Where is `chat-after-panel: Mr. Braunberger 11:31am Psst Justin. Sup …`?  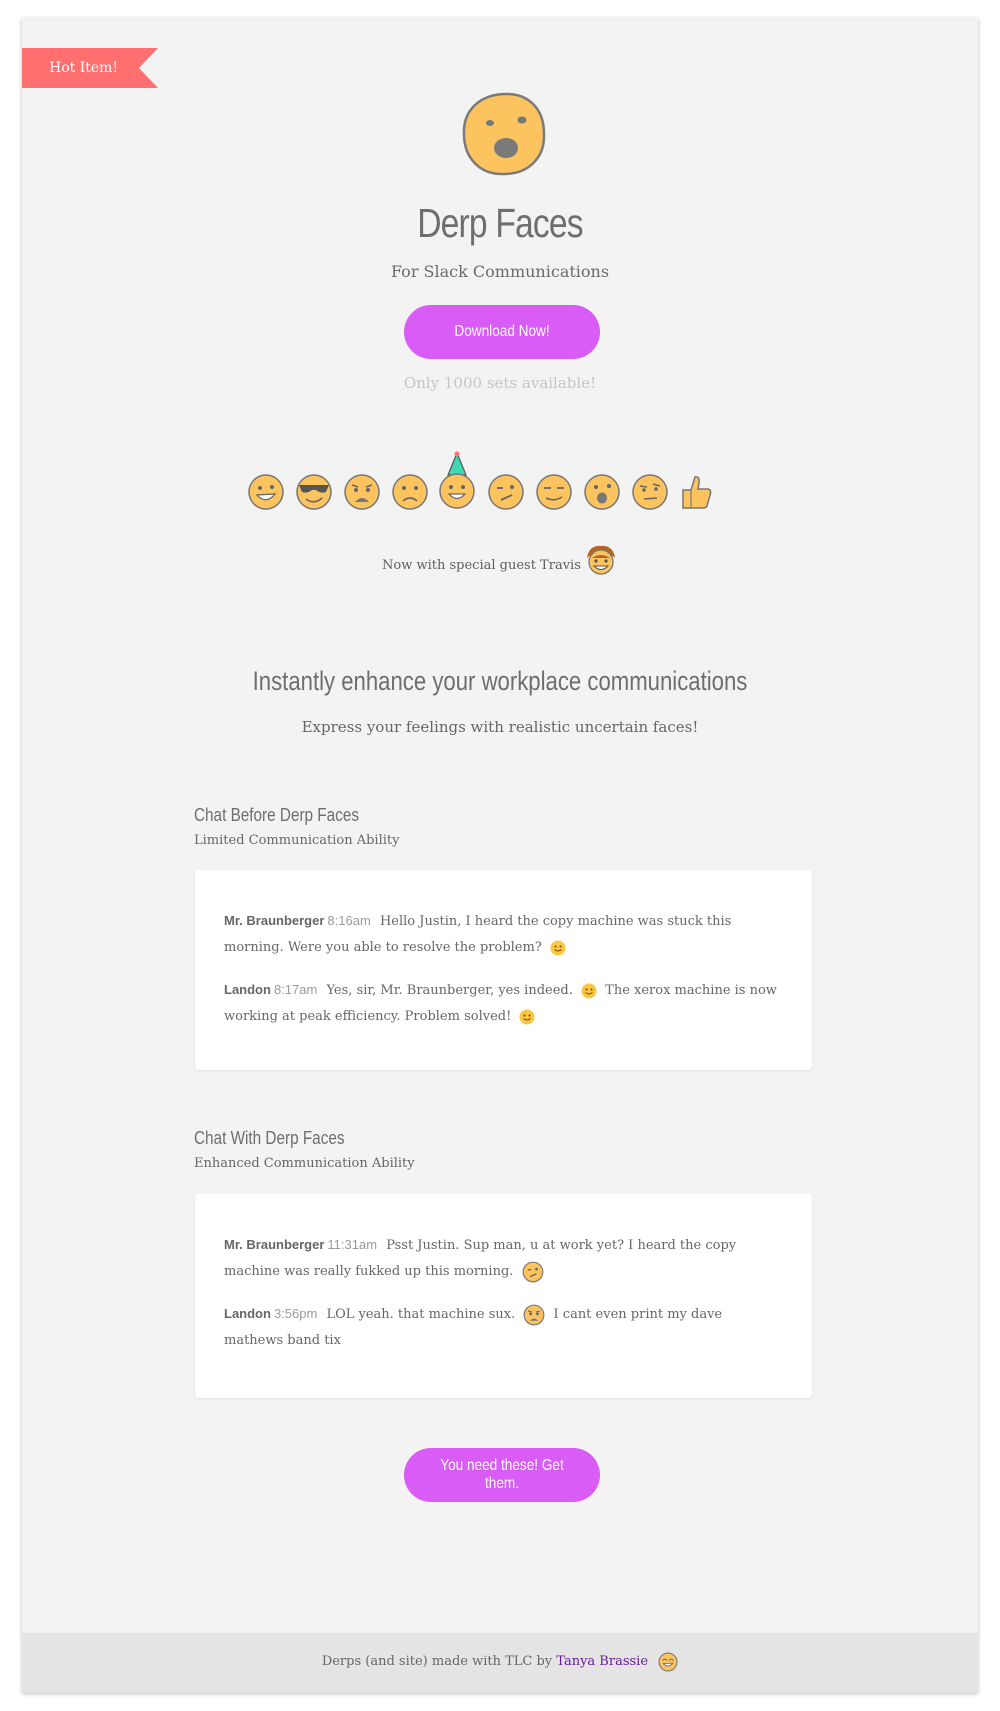
chat-after-panel: Mr. Braunberger 11:31am Psst Justin. Sup … is located at coordinates (503, 1296).